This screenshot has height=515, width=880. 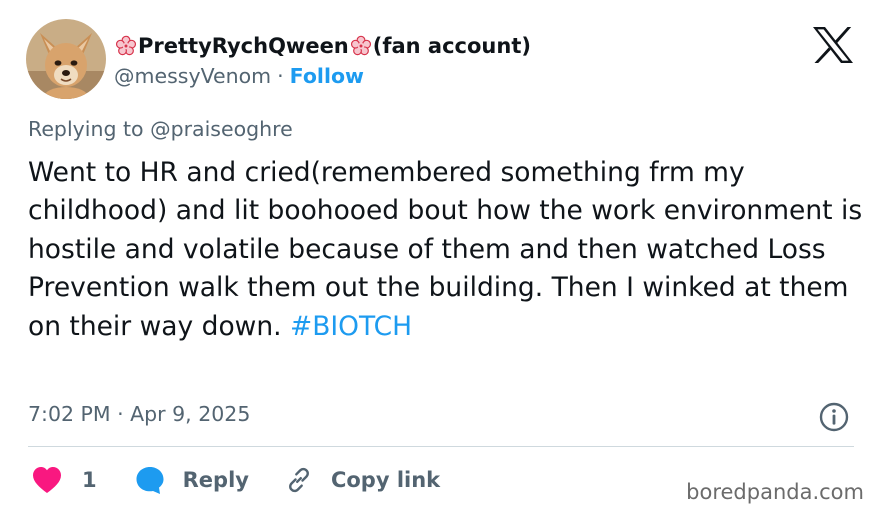 What do you see at coordinates (150, 480) in the screenshot?
I see `speech-bubble-icon` at bounding box center [150, 480].